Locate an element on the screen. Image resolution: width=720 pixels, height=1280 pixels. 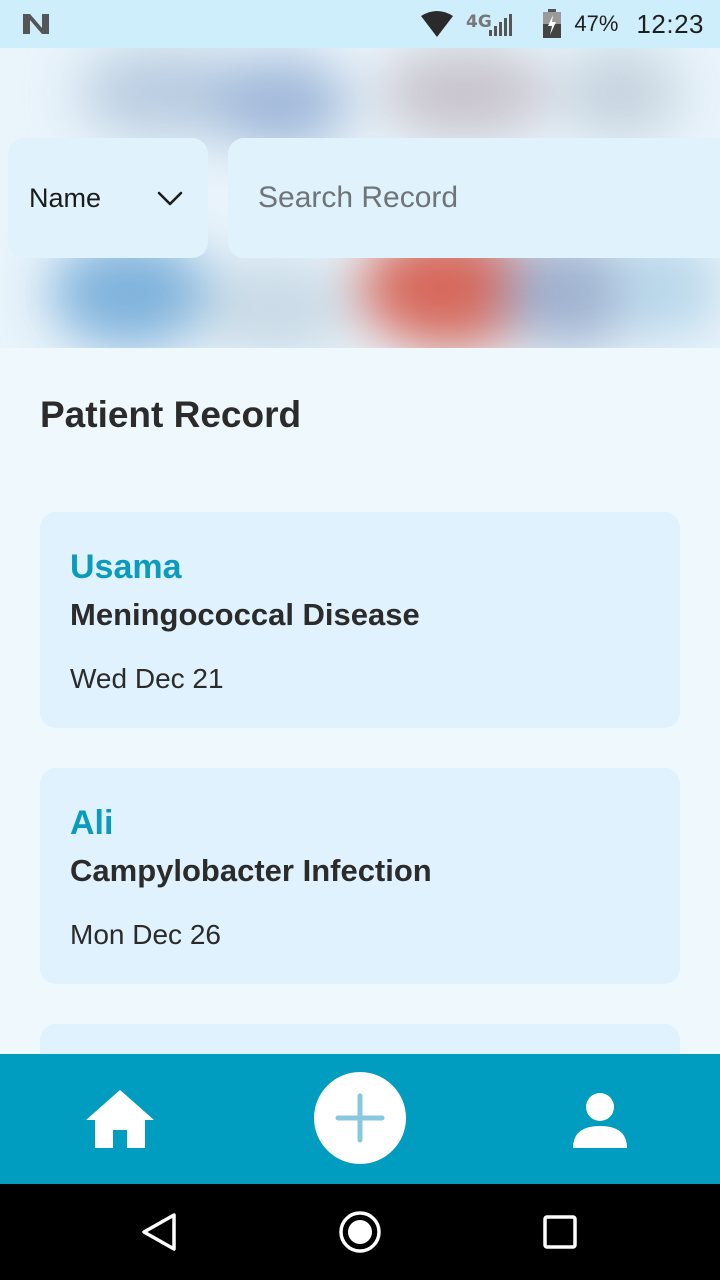
chevron-down-icon is located at coordinates (170, 198).